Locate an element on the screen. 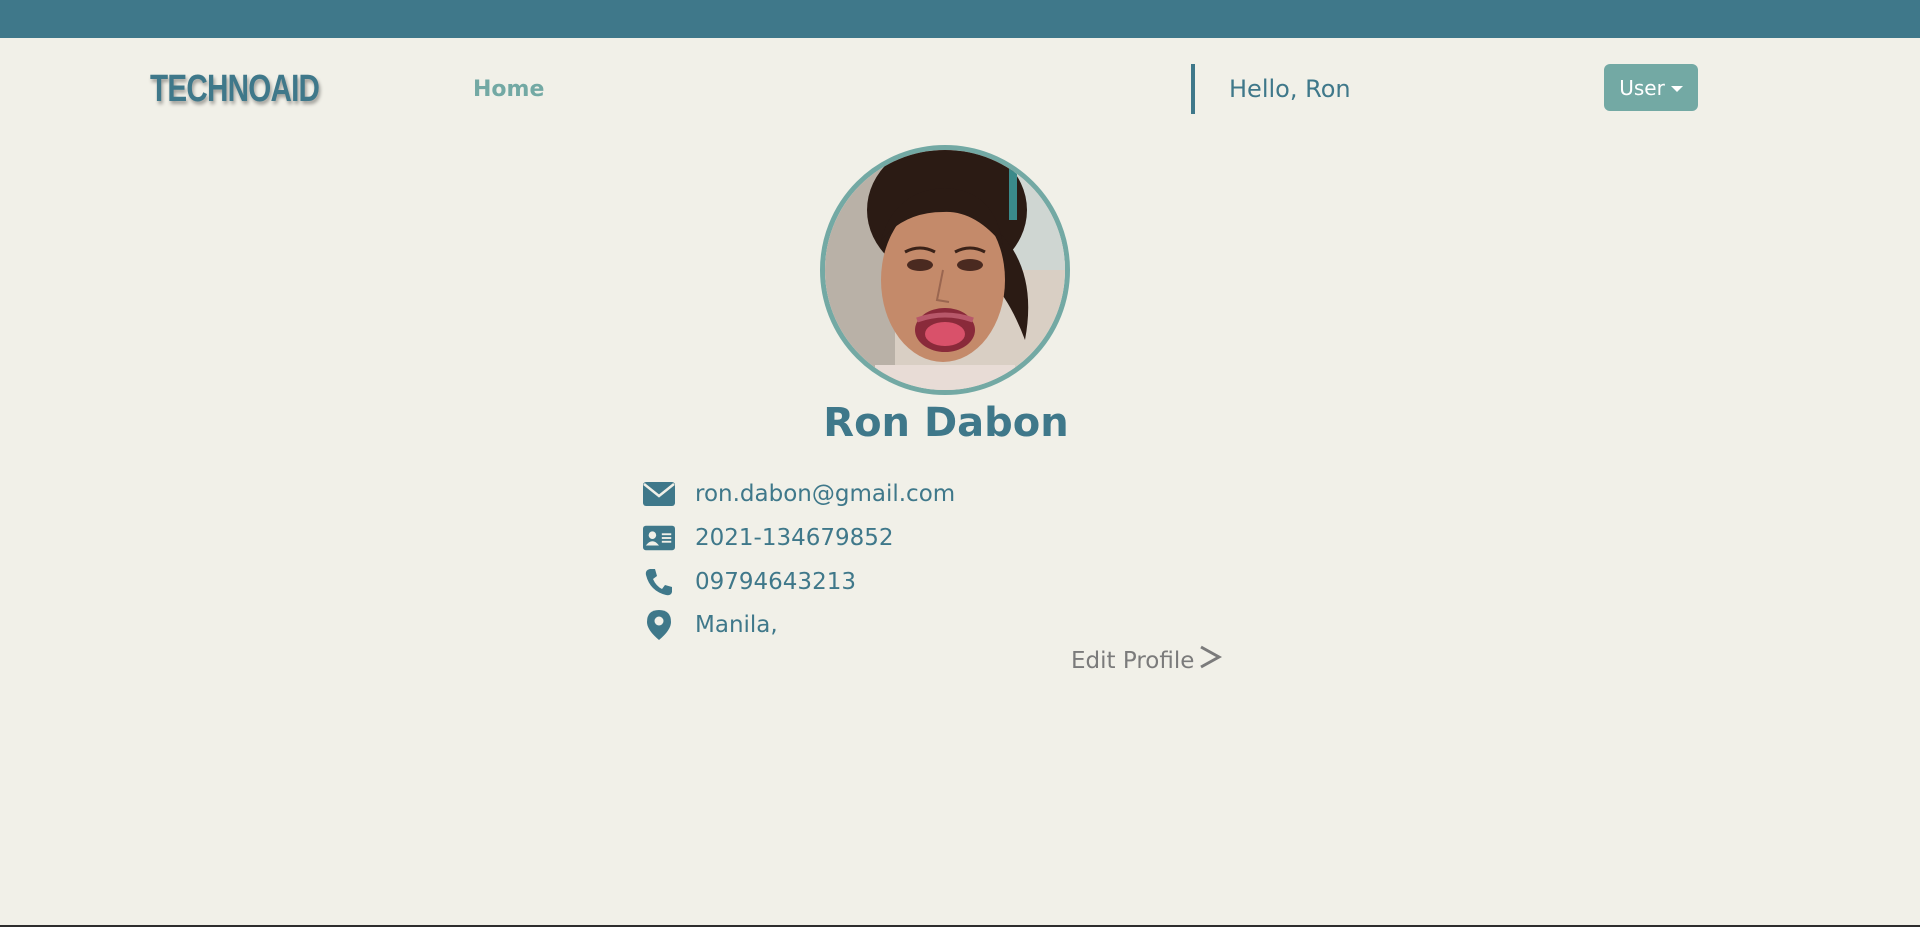 Image resolution: width=1920 pixels, height=927 pixels. chevron-right-icon is located at coordinates (1210, 661).